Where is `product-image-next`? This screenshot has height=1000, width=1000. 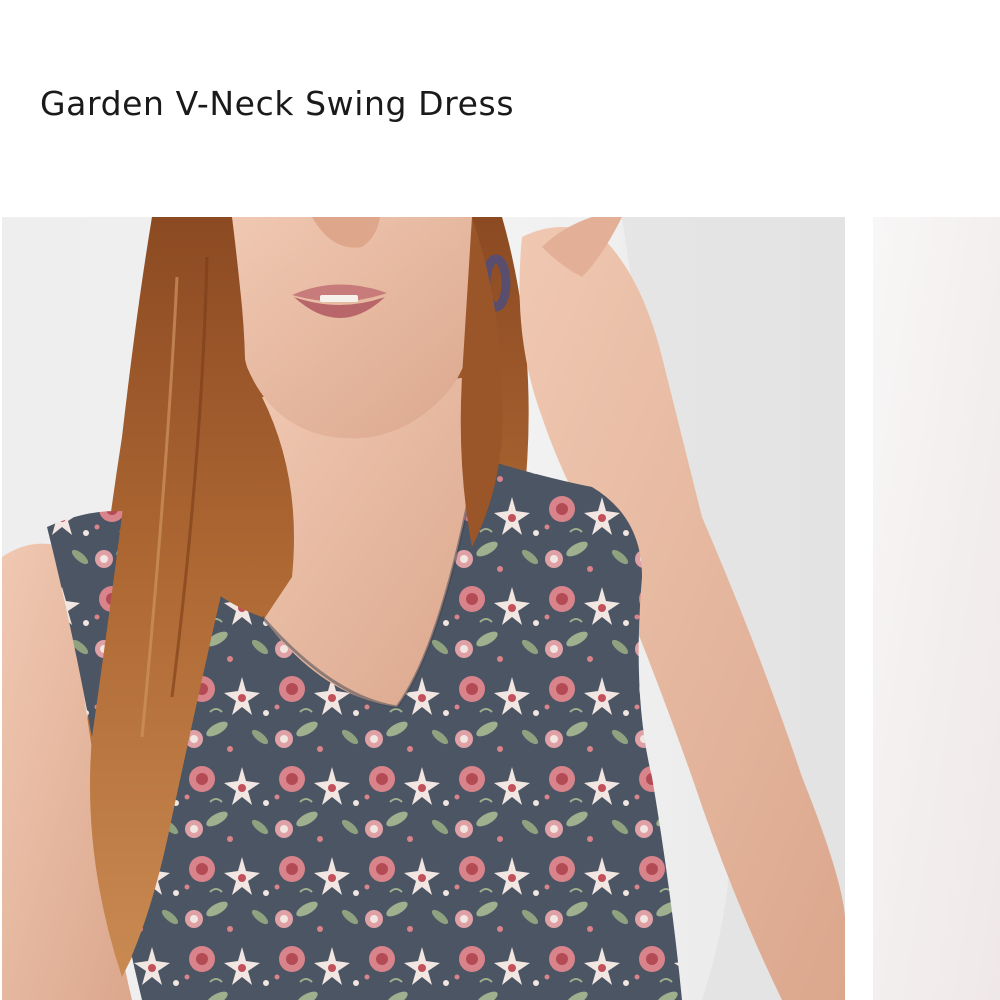
product-image-next is located at coordinates (936, 608).